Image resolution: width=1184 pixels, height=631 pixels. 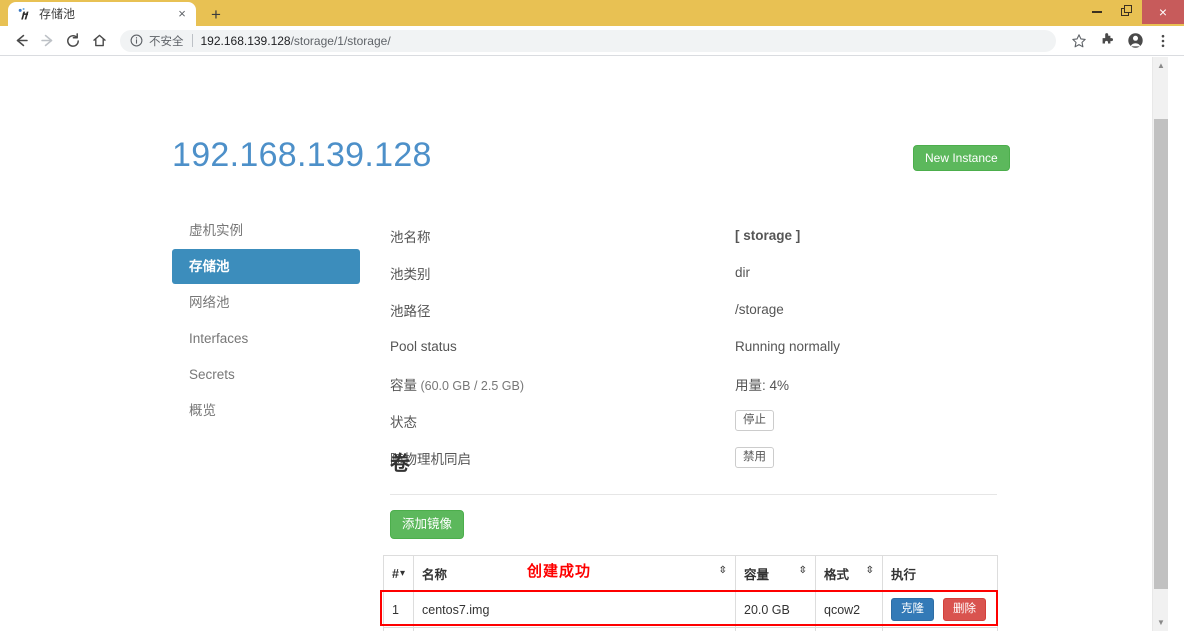 I want to click on scroll-up-icon: ▲, so click(x=1161, y=65).